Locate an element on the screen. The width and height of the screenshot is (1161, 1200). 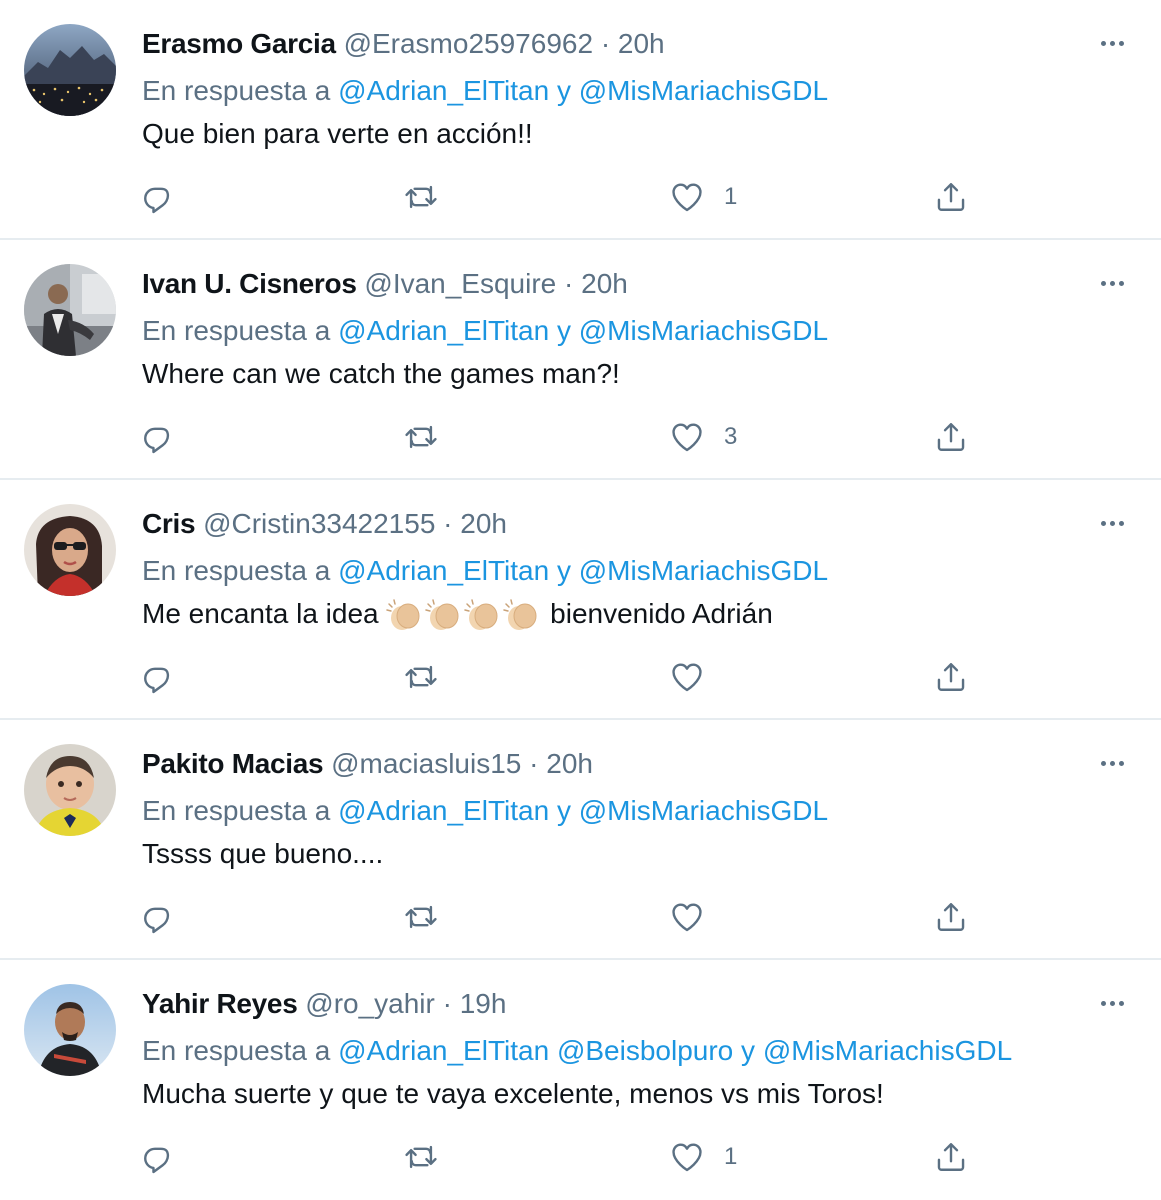
display-name: Cris is located at coordinates (169, 523).